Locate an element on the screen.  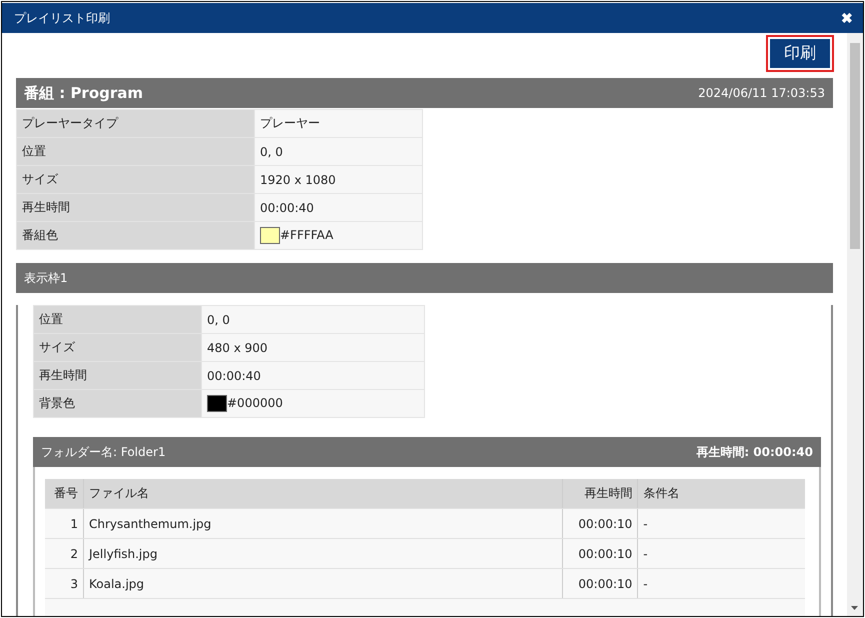
scroll-down-icon is located at coordinates (854, 608).